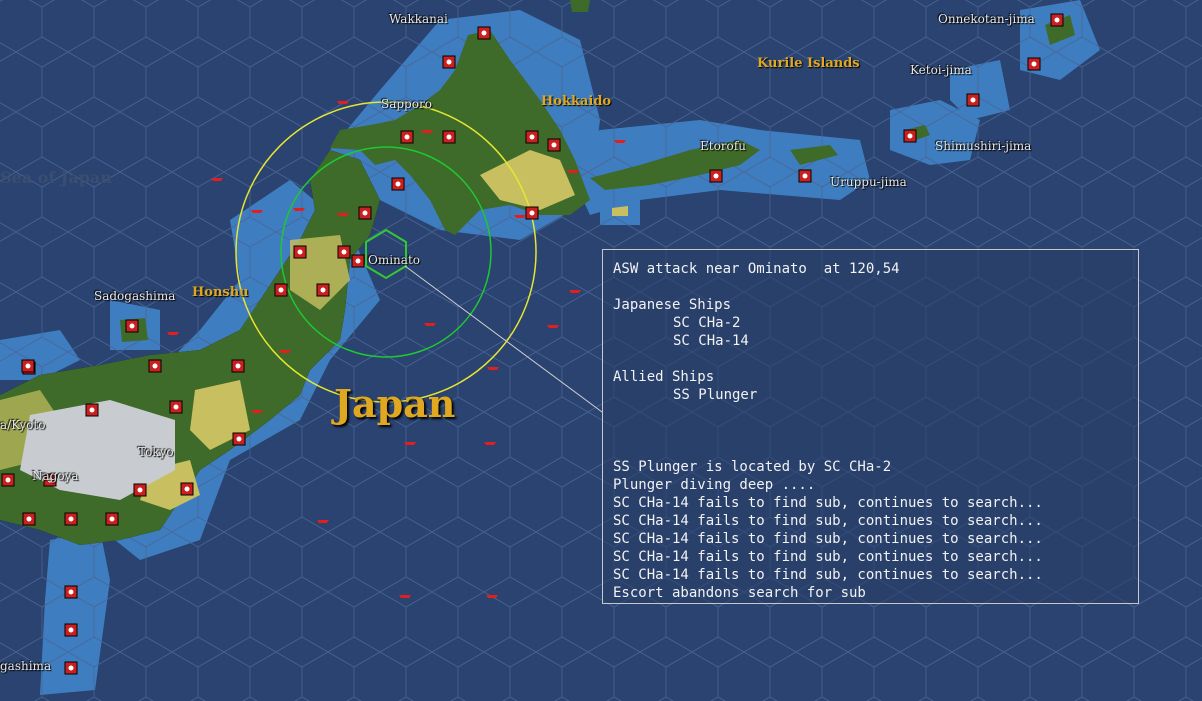 The width and height of the screenshot is (1202, 701). I want to click on japanese-ships-header: Japanese Ships, so click(672, 305).